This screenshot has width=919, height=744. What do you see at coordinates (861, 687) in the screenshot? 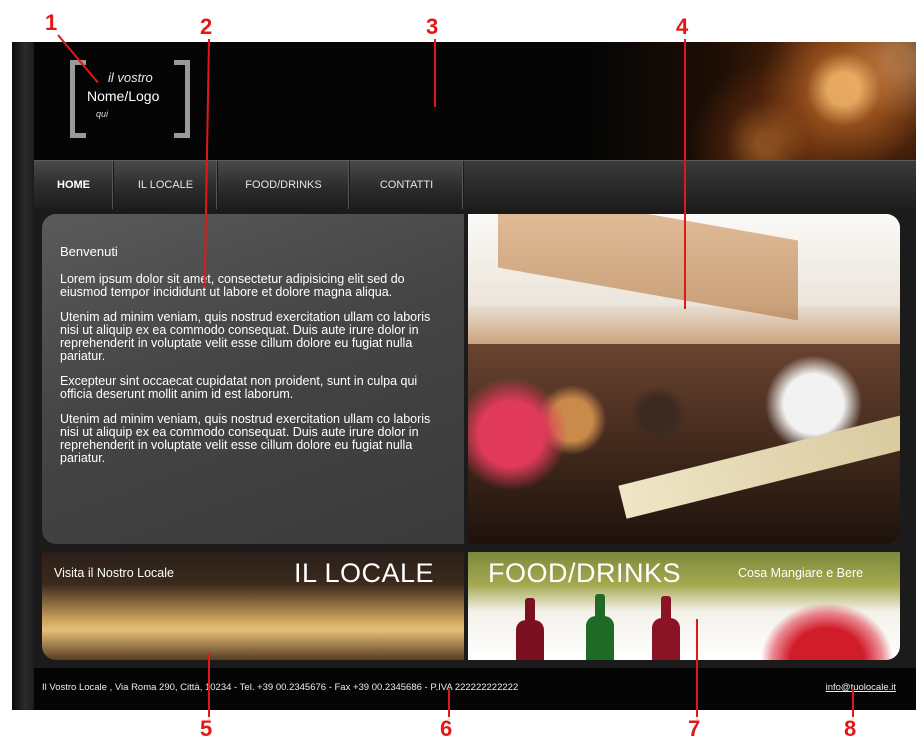
I see `footer-email-link: info@tuolocale.it` at bounding box center [861, 687].